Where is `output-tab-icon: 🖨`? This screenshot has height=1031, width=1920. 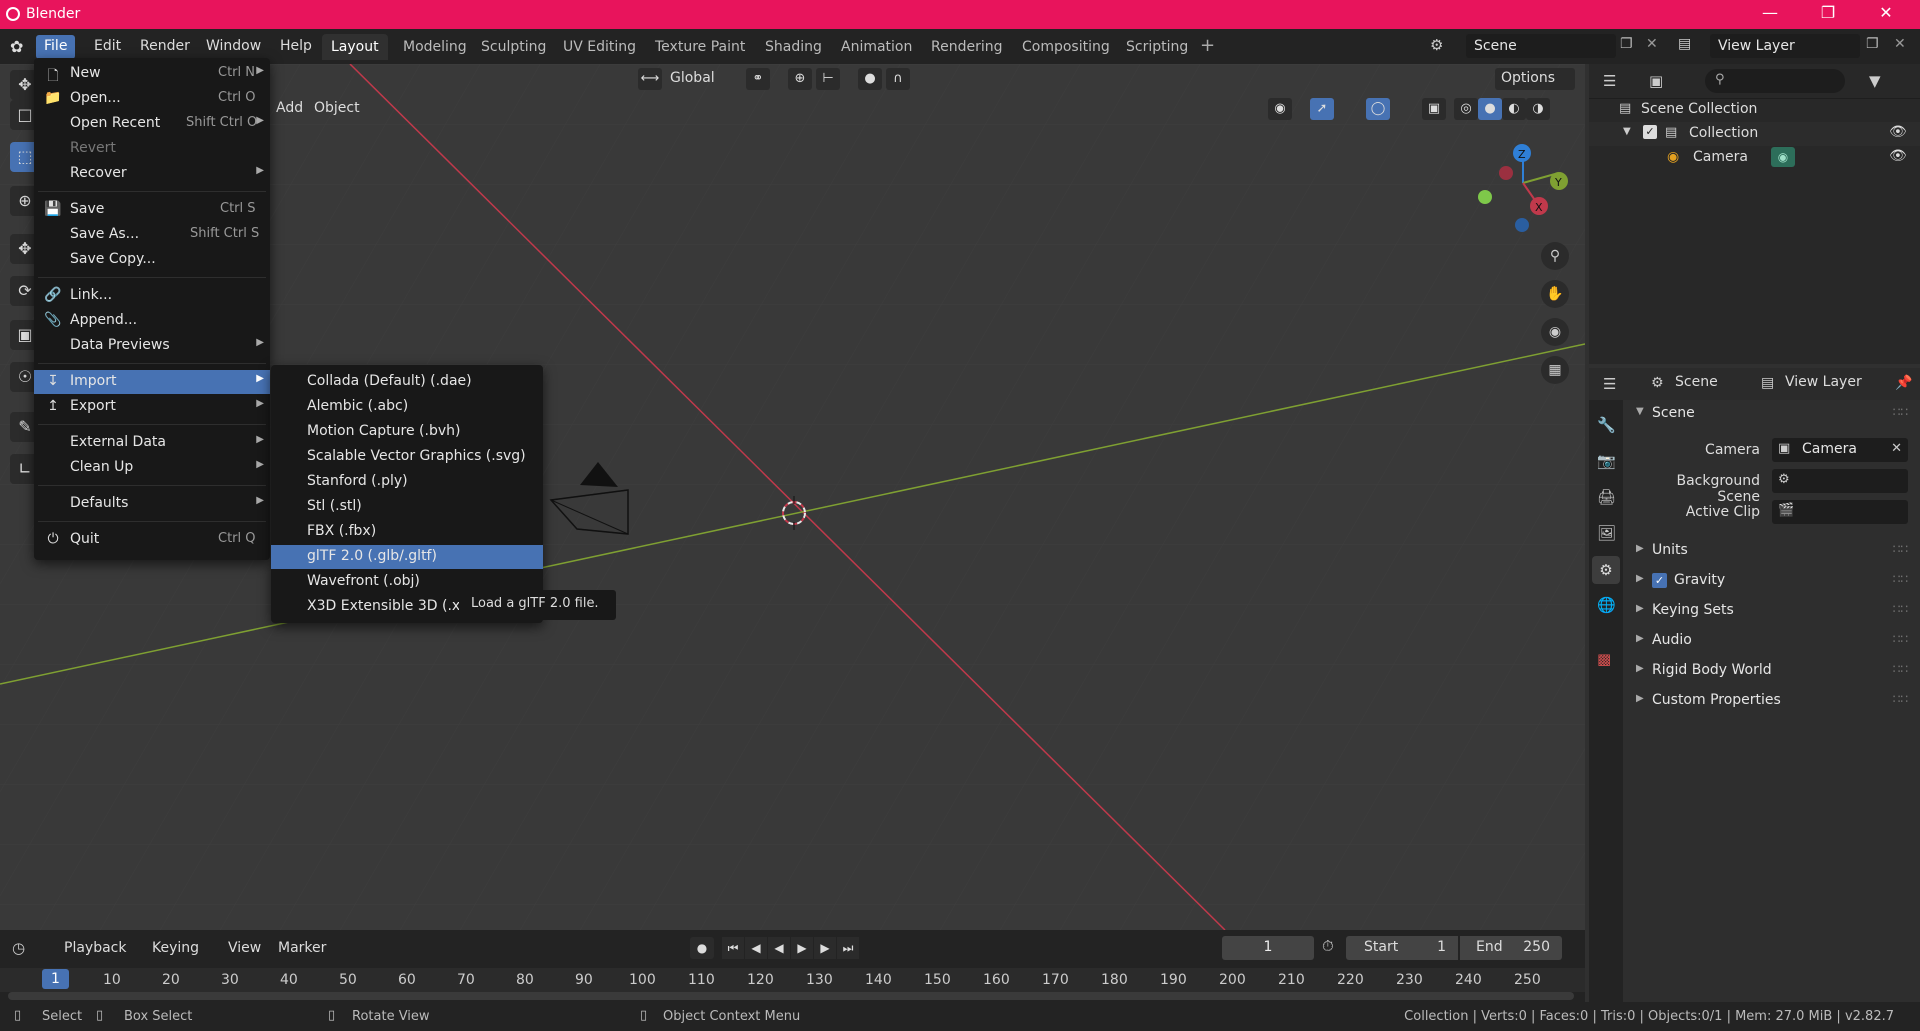
output-tab-icon: 🖨 is located at coordinates (1606, 497).